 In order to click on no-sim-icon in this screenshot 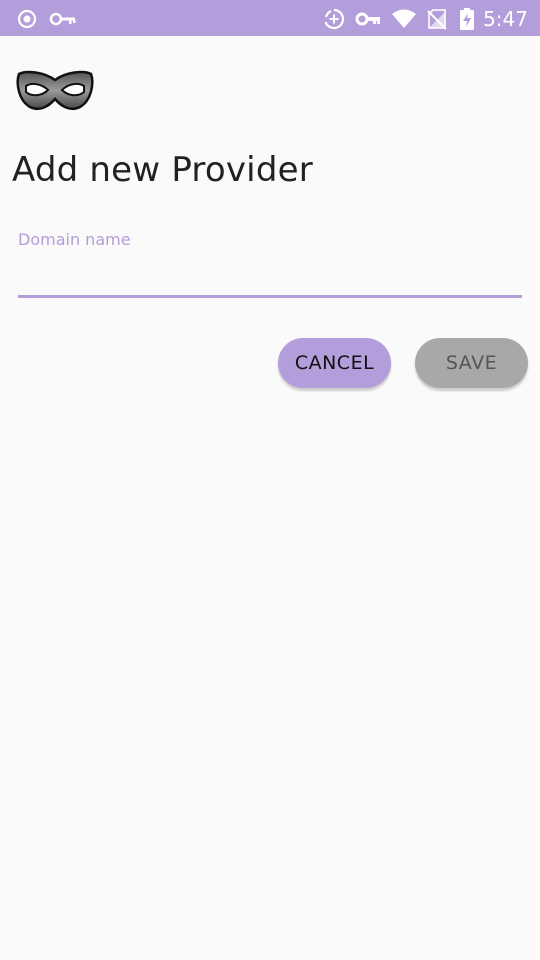, I will do `click(437, 19)`.